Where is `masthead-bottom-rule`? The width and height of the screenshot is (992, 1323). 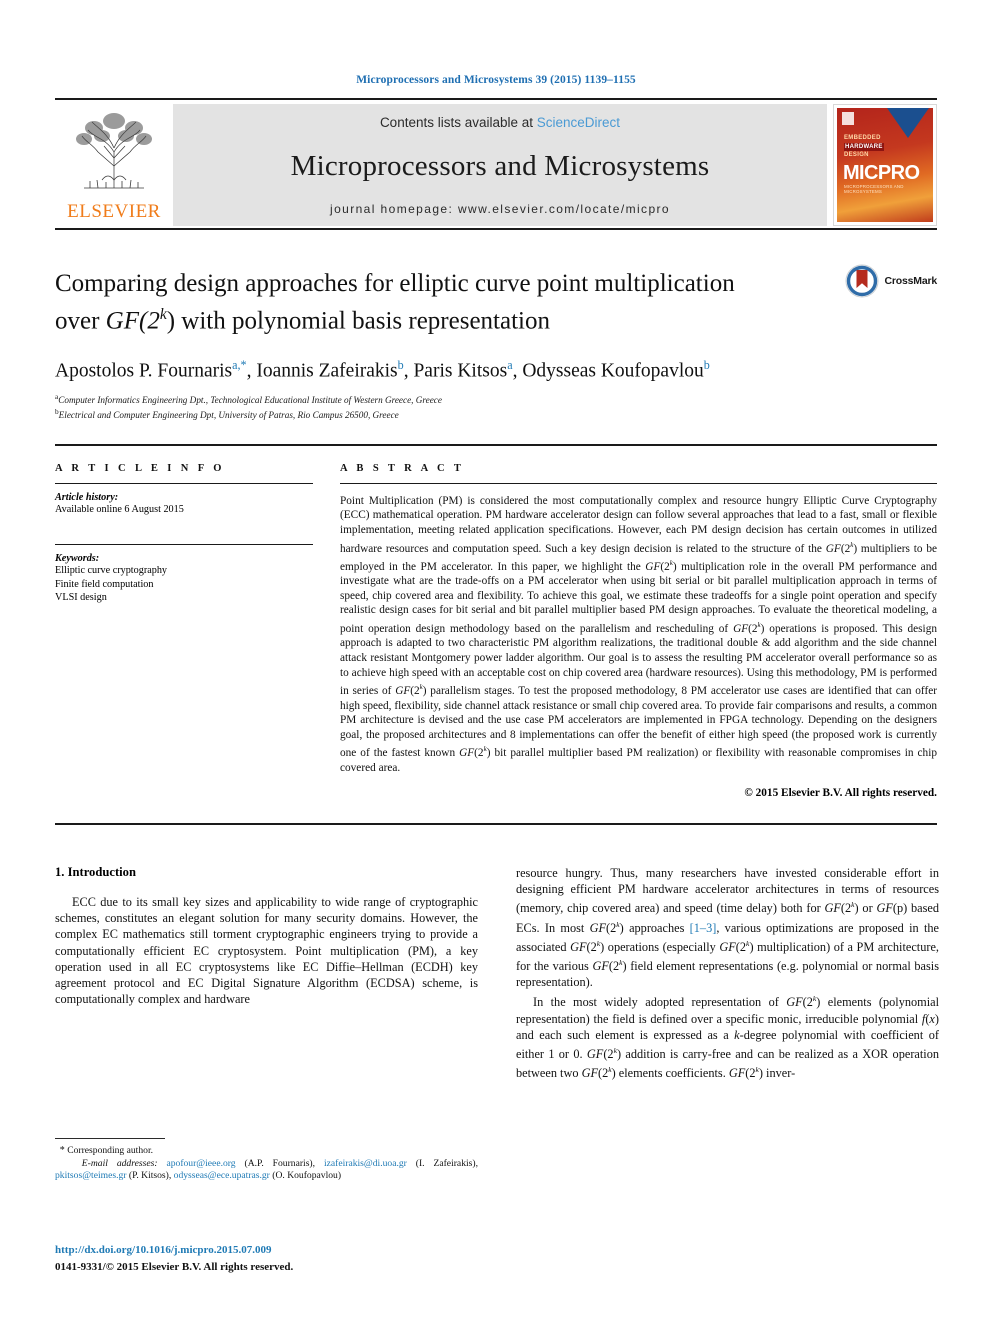
masthead-bottom-rule is located at coordinates (496, 229).